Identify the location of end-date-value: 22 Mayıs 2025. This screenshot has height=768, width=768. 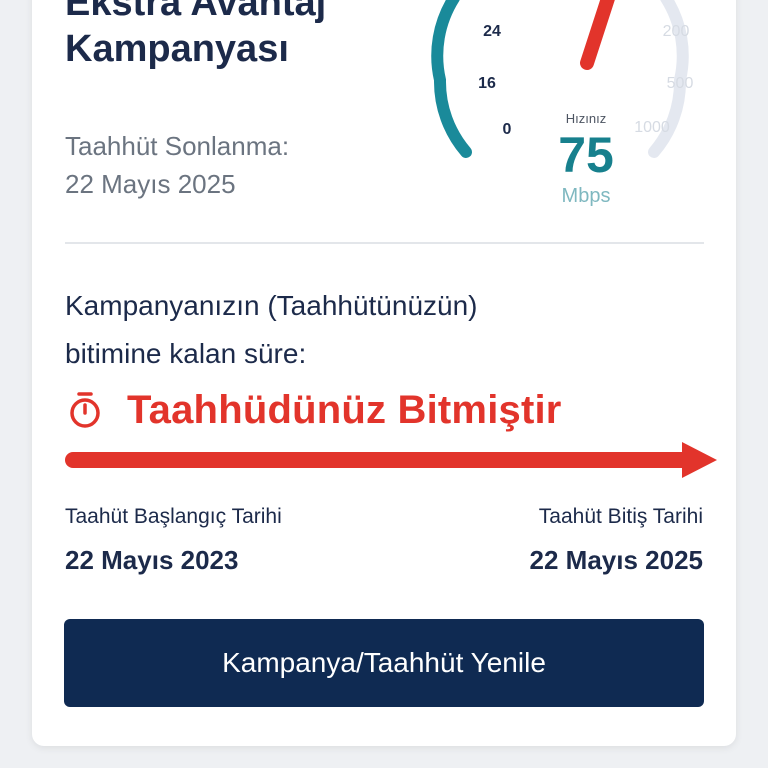
(616, 560).